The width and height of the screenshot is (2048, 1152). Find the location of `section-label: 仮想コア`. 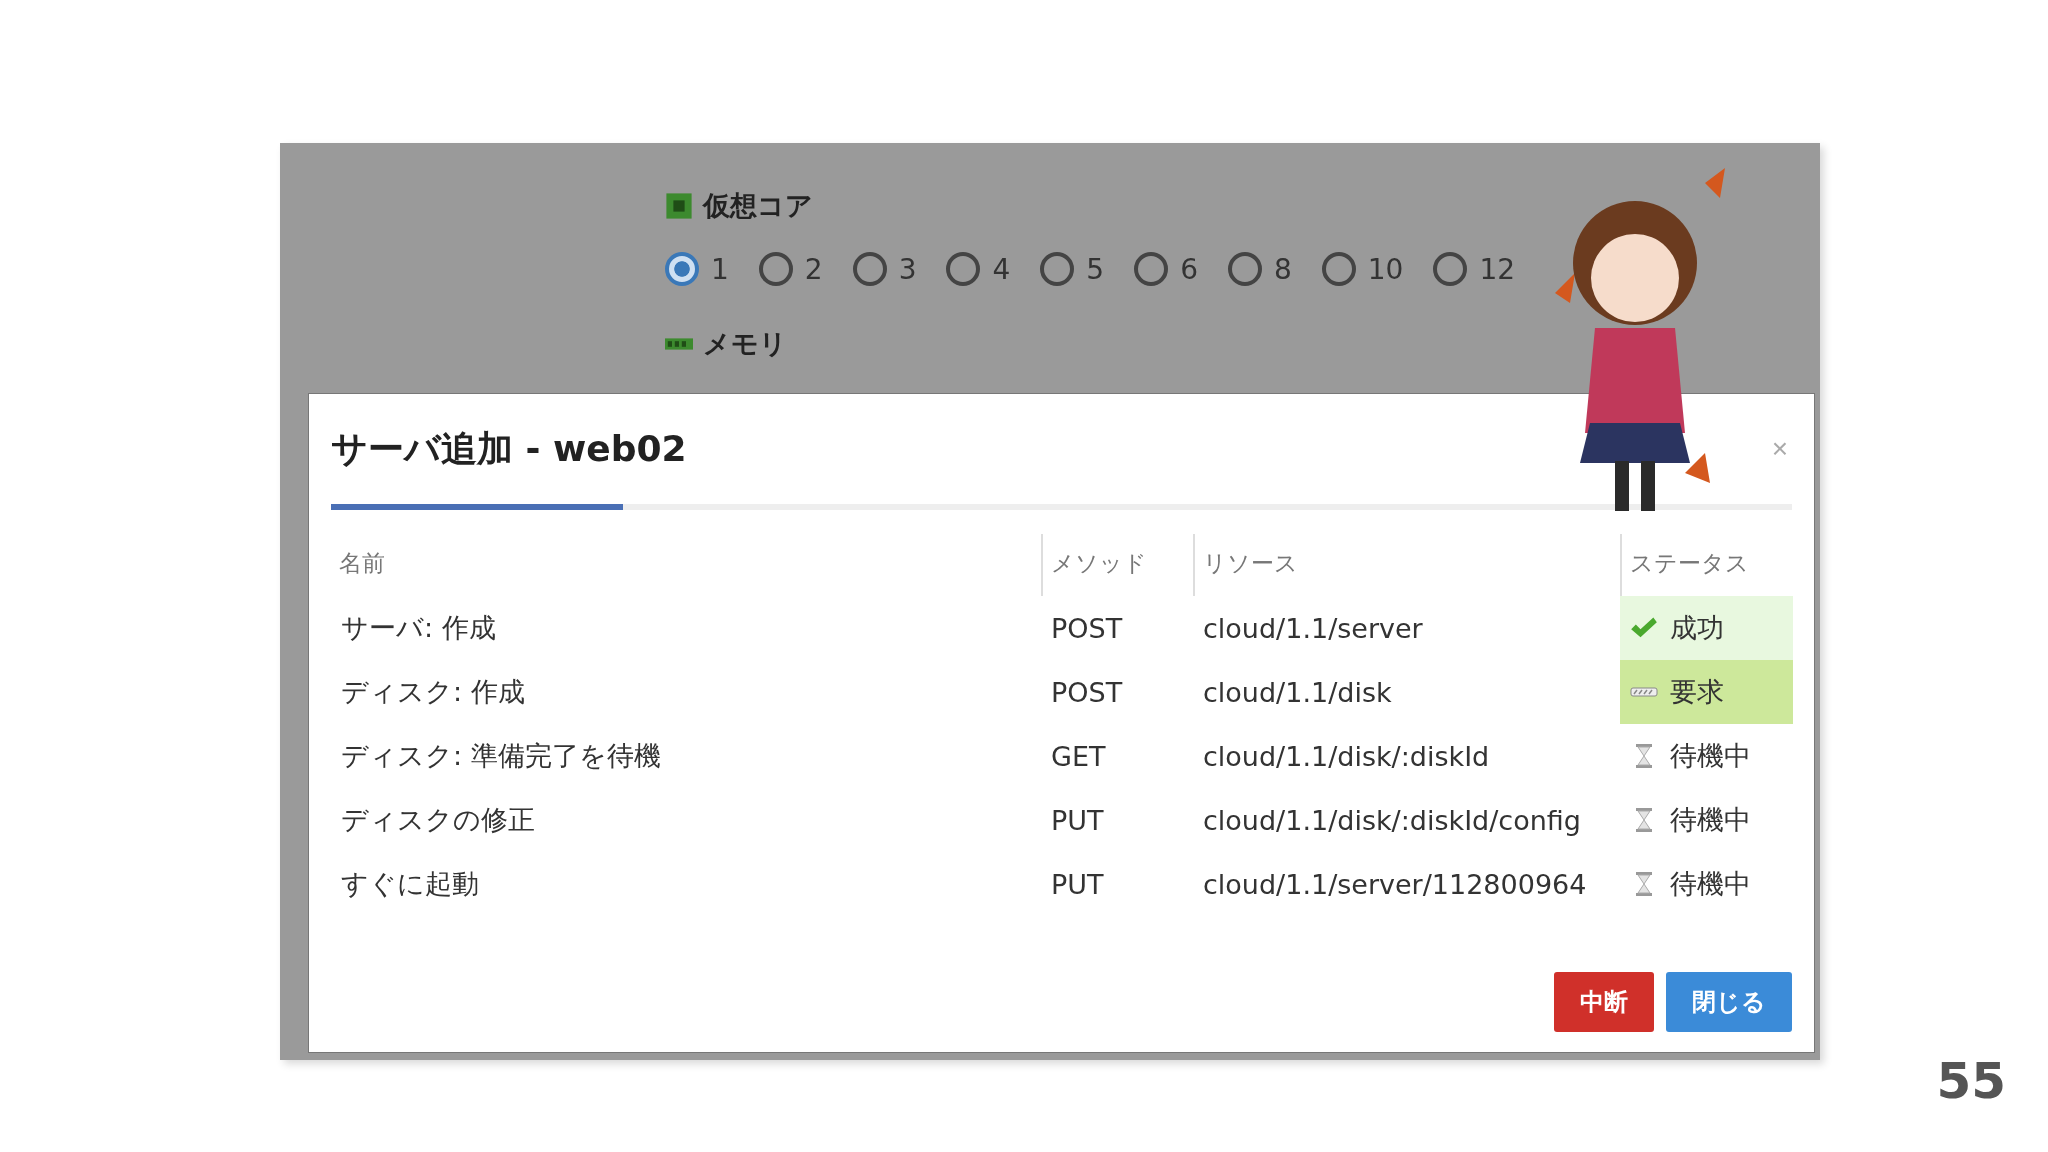

section-label: 仮想コア is located at coordinates (758, 206).